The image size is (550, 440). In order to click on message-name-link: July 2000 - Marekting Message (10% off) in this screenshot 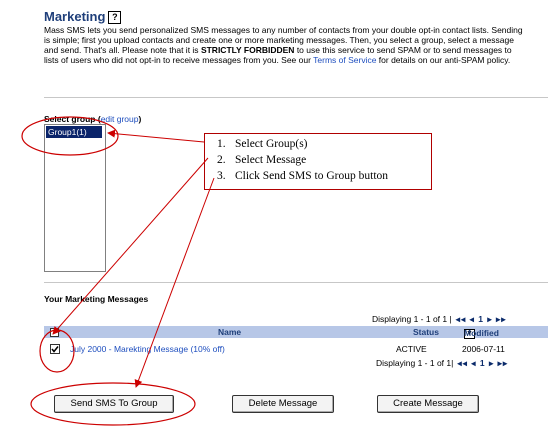, I will do `click(147, 349)`.